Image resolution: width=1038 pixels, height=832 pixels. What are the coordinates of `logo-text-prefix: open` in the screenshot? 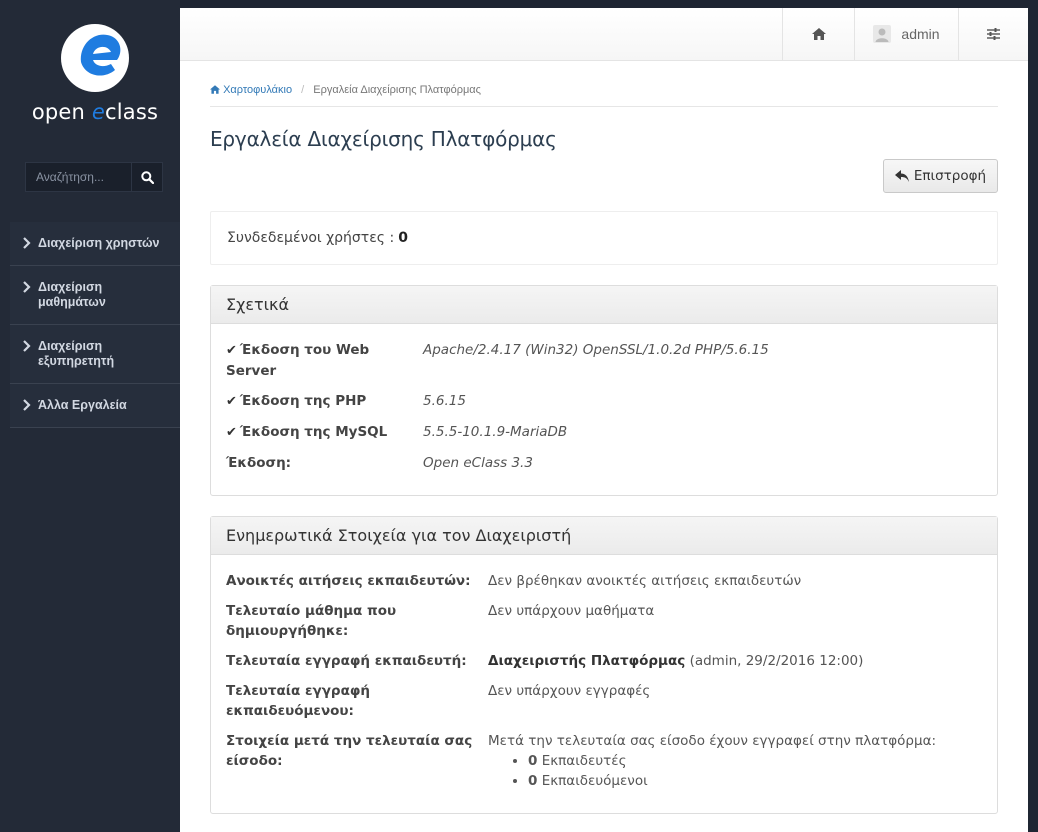 It's located at (61, 112).